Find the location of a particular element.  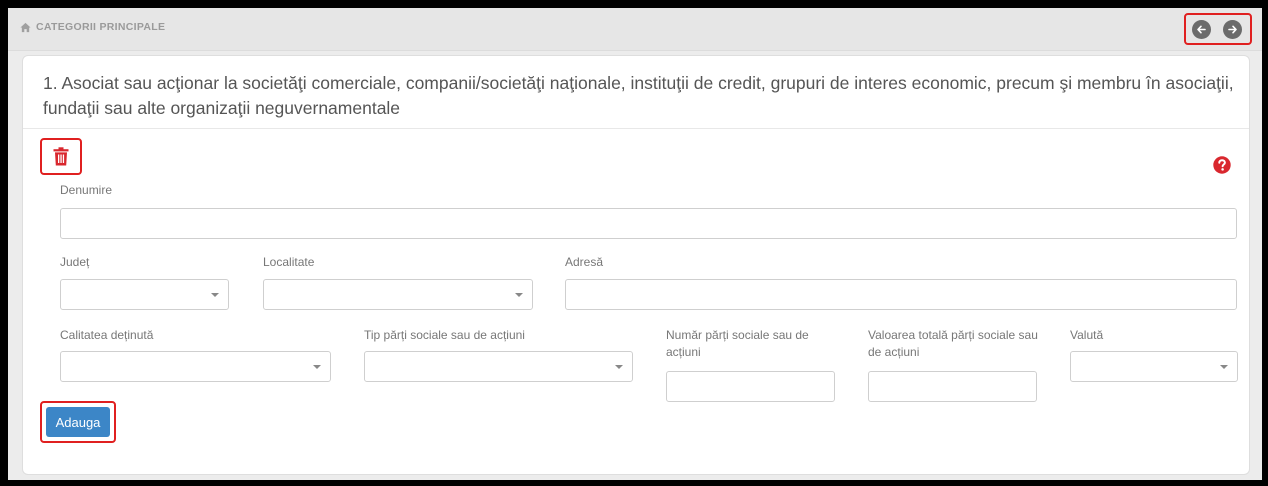

nav-highlight is located at coordinates (1218, 29).